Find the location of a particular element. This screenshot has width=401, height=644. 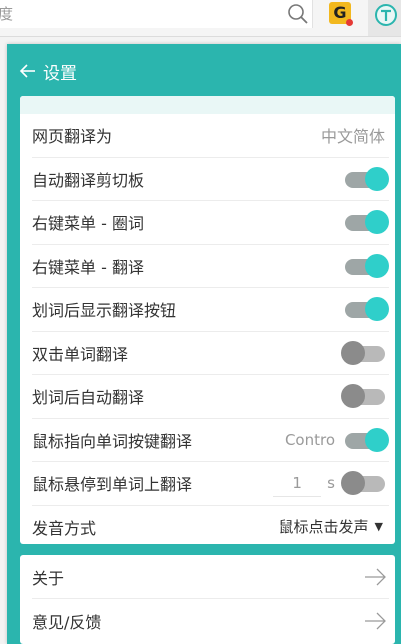

setting-label: 自动翻译剪切板 is located at coordinates (88, 180).